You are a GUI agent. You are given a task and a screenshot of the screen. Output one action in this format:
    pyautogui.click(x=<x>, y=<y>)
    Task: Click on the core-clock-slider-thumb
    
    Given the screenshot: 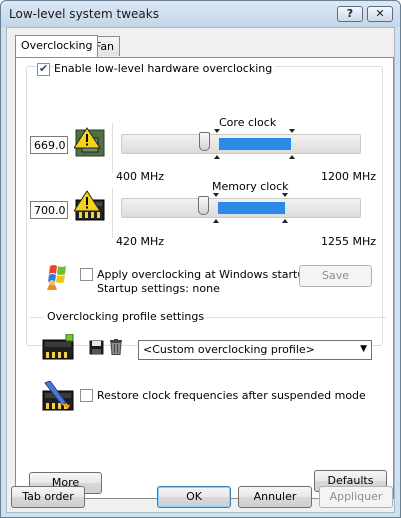 What is the action you would take?
    pyautogui.click(x=204, y=141)
    